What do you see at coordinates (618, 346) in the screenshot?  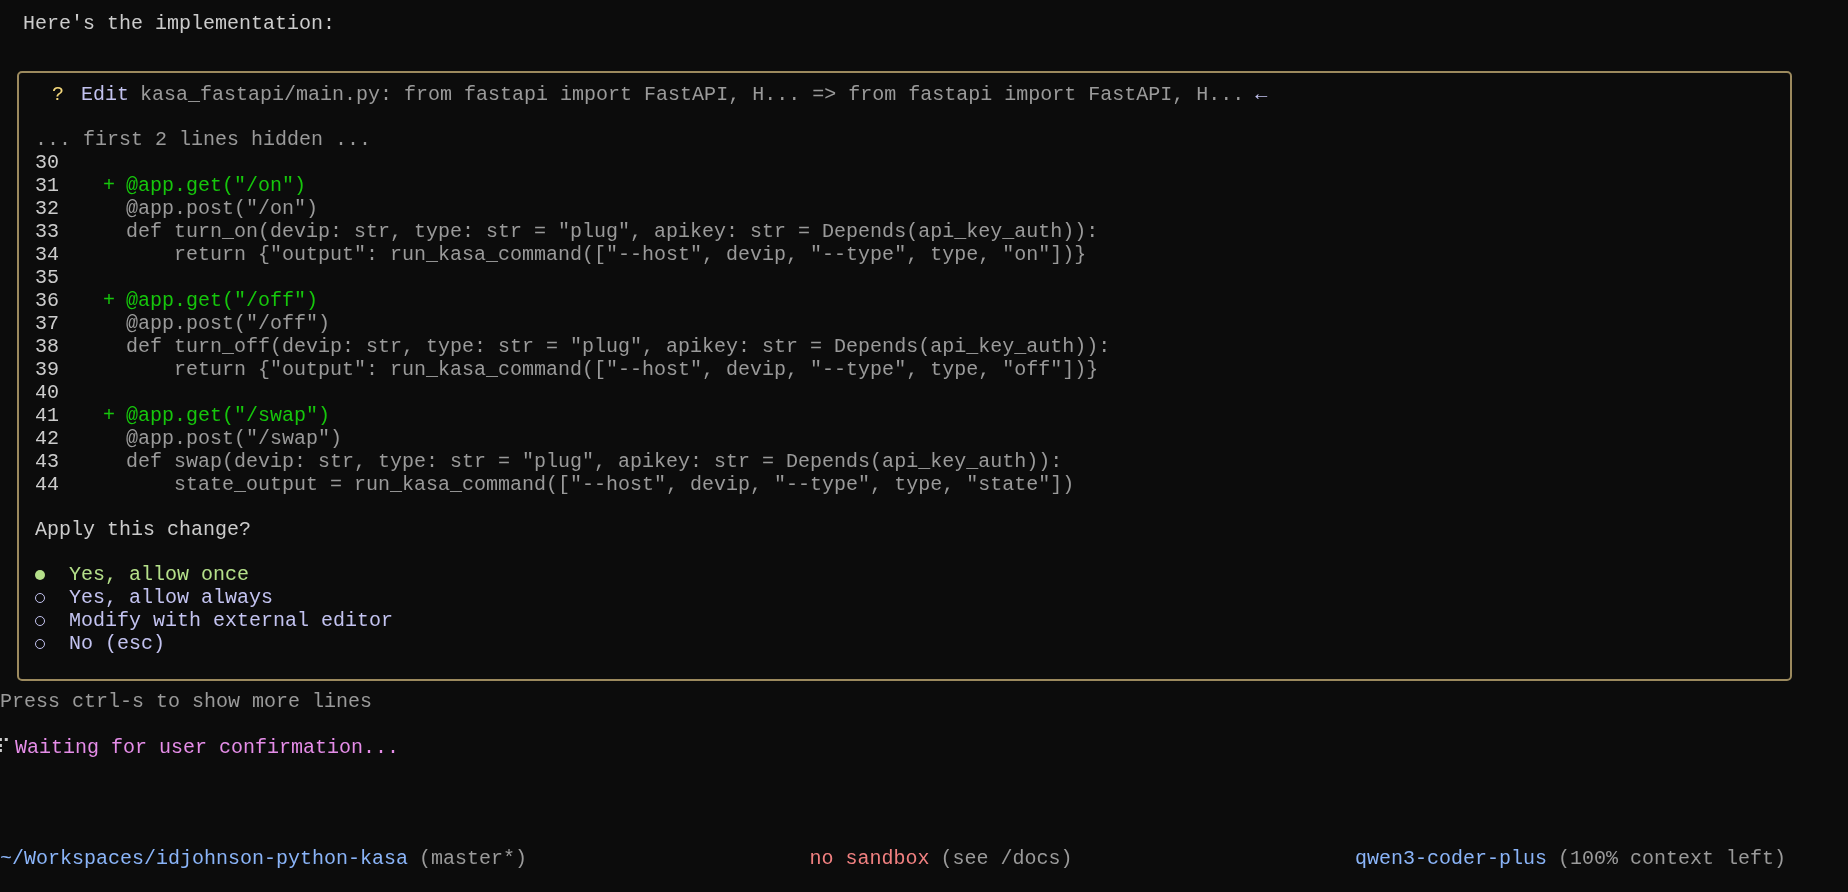 I see `code-line: def turn_off(devip: str, type: str = "plug", apikey: str = Depends(api_key_auth)):` at bounding box center [618, 346].